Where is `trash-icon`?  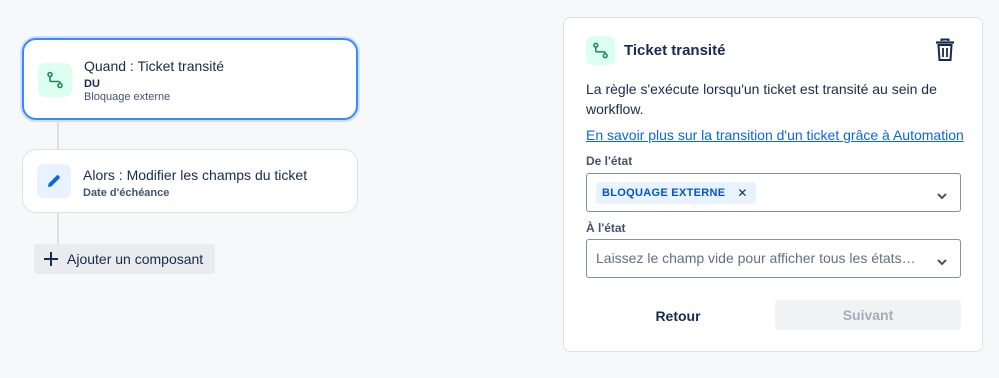 trash-icon is located at coordinates (945, 52).